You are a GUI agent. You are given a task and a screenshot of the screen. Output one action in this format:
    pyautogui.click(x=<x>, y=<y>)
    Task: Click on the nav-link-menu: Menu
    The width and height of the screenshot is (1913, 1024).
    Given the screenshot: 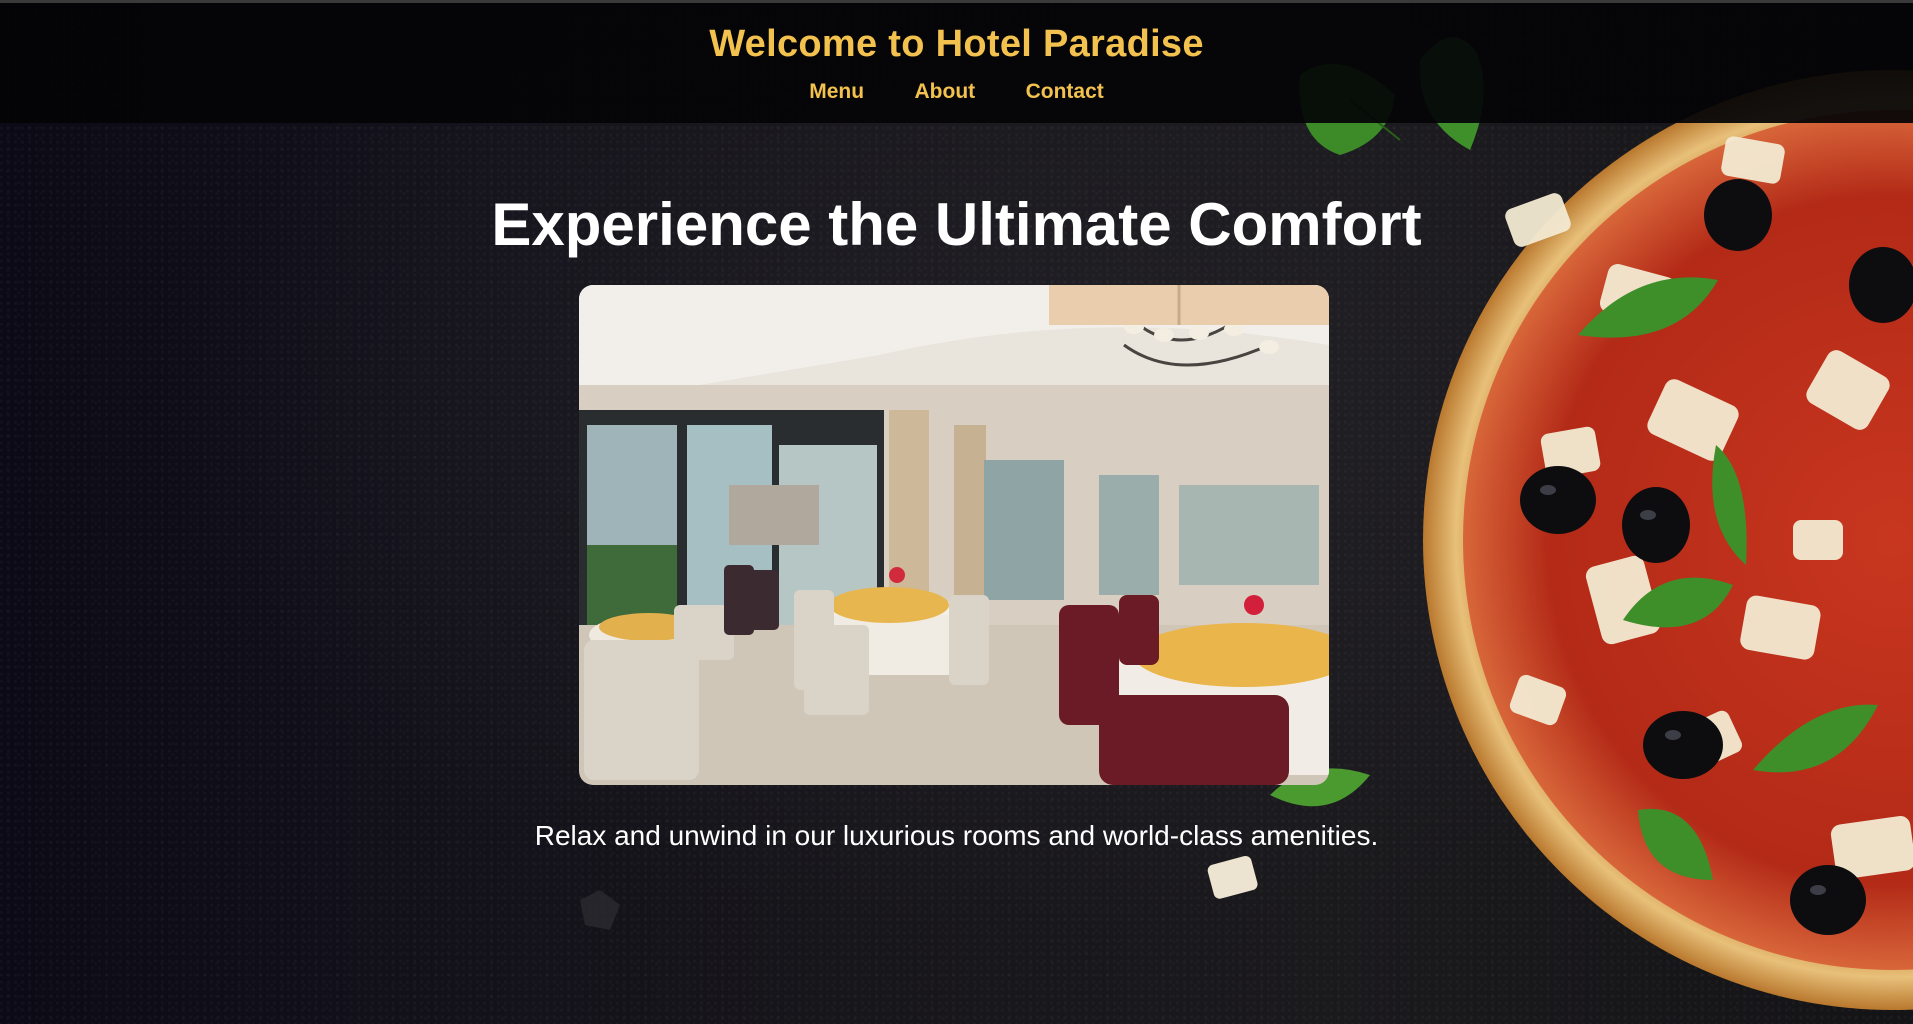 What is the action you would take?
    pyautogui.click(x=836, y=92)
    